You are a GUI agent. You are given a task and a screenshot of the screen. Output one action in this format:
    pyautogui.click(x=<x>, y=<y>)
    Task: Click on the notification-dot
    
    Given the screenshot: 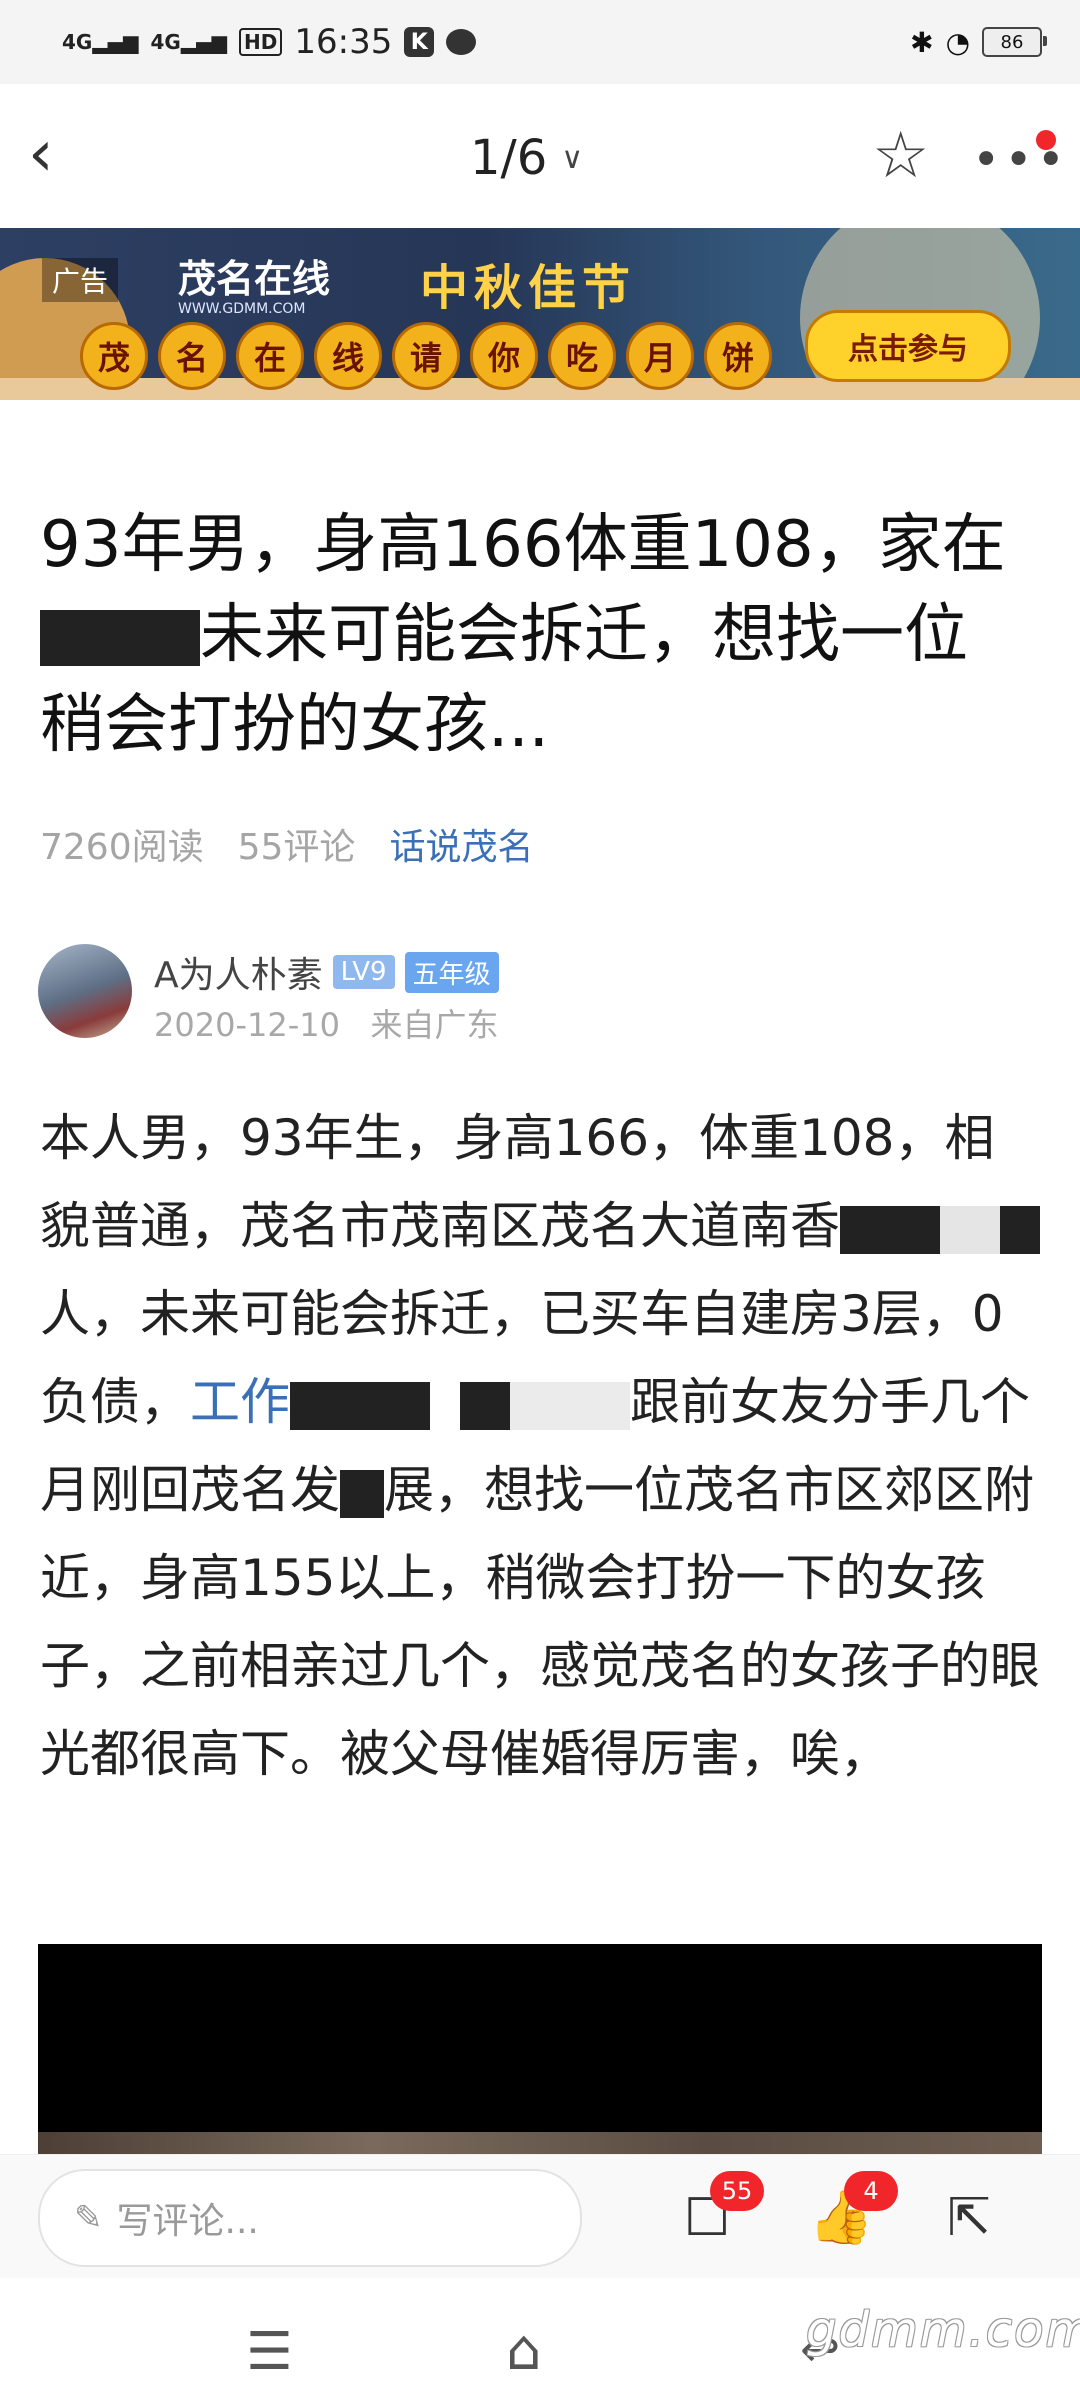 What is the action you would take?
    pyautogui.click(x=1046, y=140)
    